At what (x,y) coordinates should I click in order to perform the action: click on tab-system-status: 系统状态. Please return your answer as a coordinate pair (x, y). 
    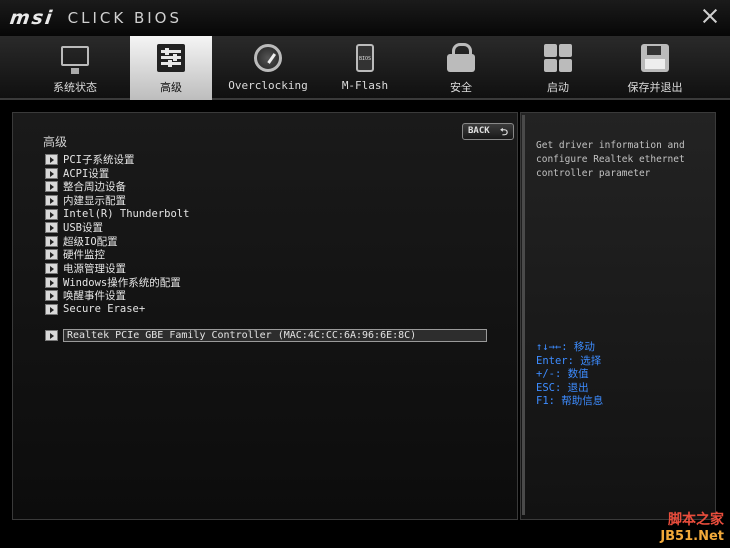
    Looking at the image, I should click on (75, 68).